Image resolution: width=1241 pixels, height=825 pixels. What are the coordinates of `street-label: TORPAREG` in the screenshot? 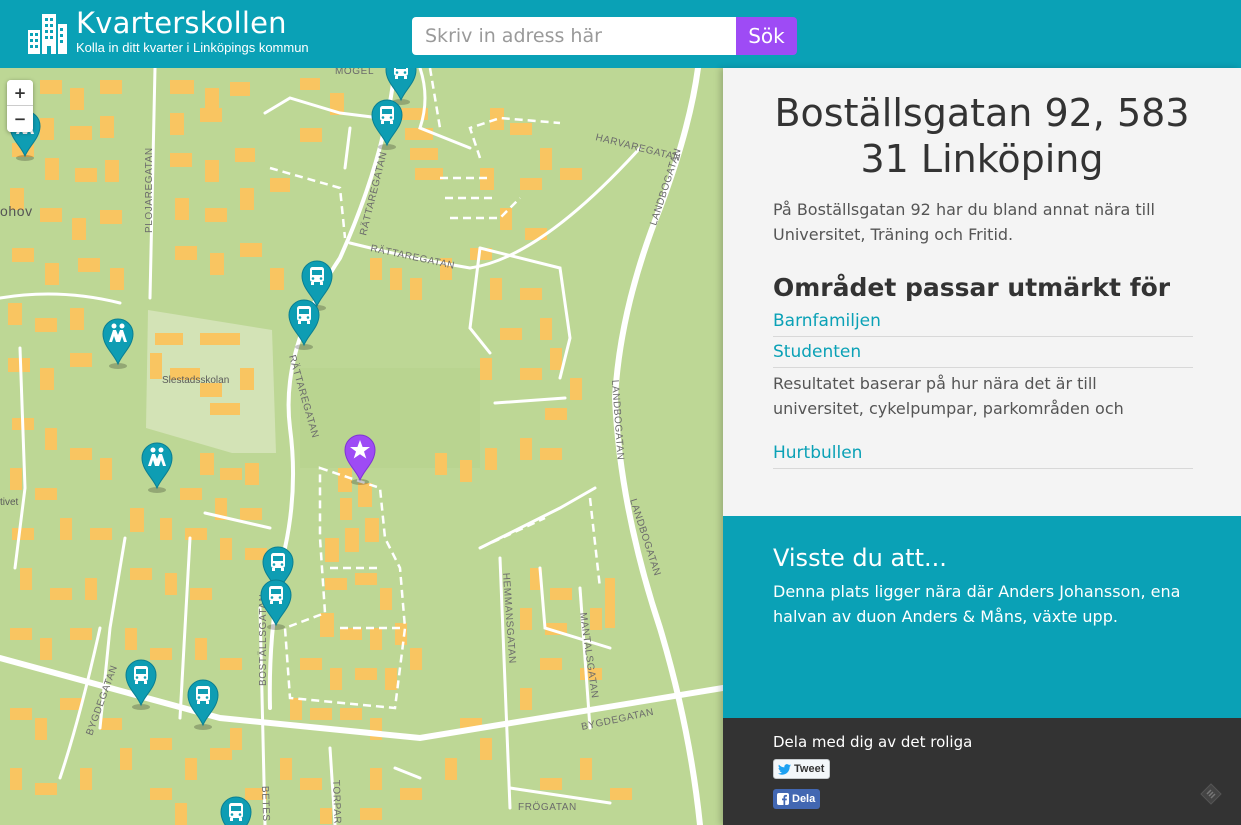 It's located at (336, 802).